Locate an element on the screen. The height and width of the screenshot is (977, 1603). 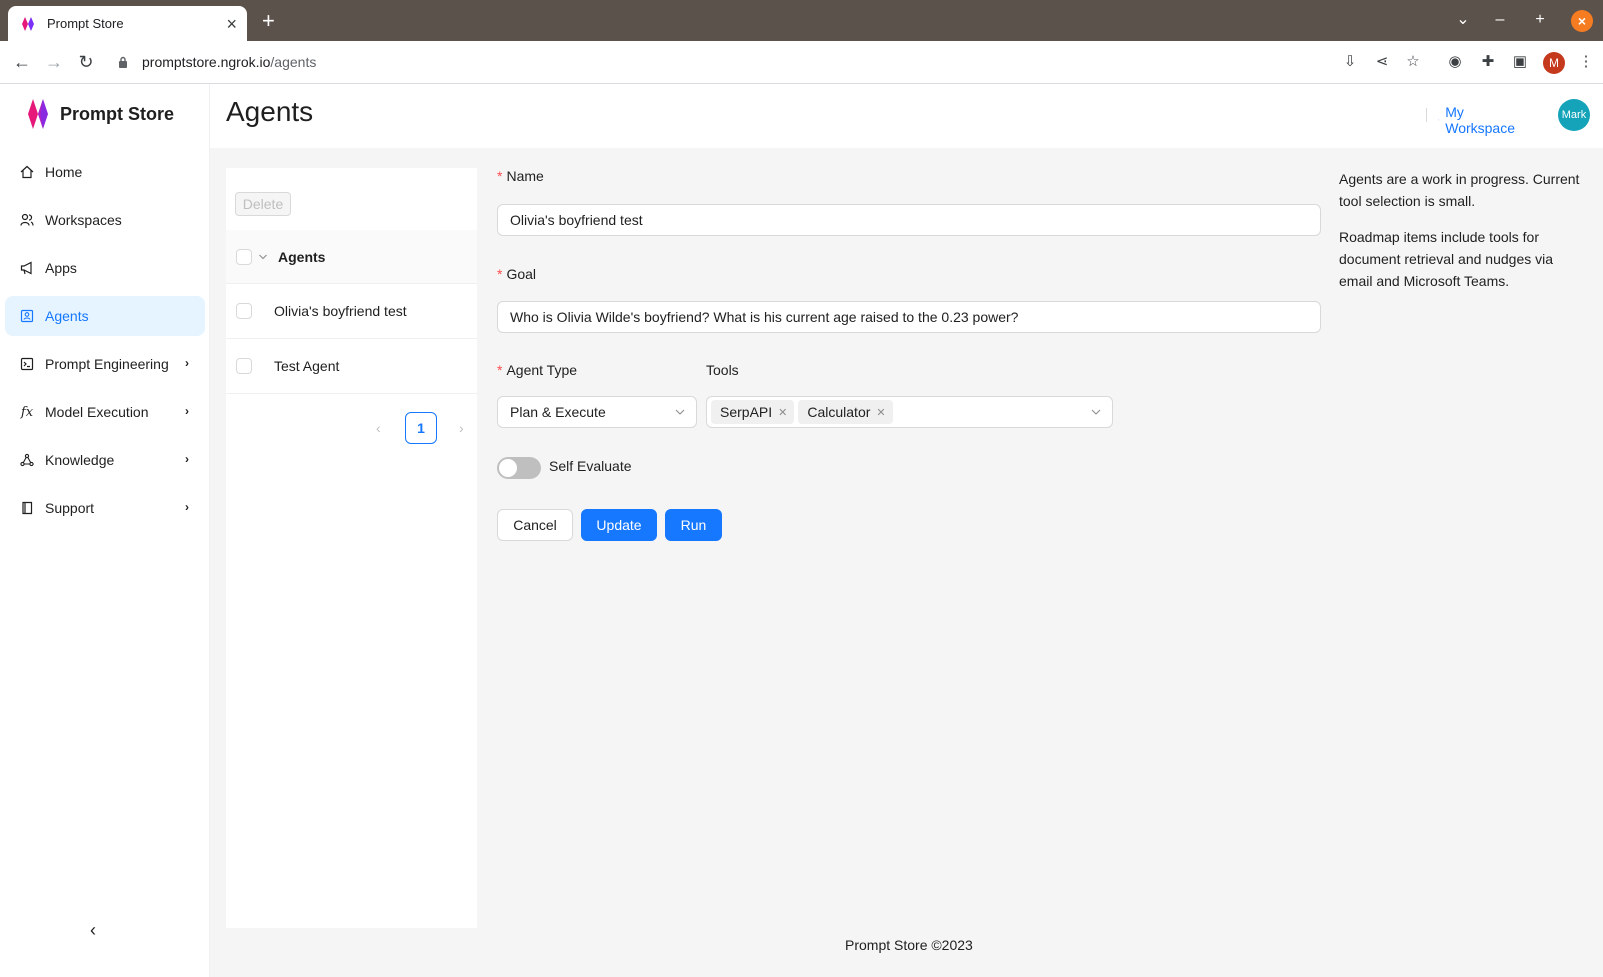
page-number: 1 is located at coordinates (421, 428).